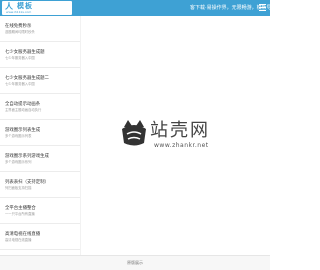  I want to click on list-item: 全平台主播整合 一一只平台所有直播, so click(40, 211).